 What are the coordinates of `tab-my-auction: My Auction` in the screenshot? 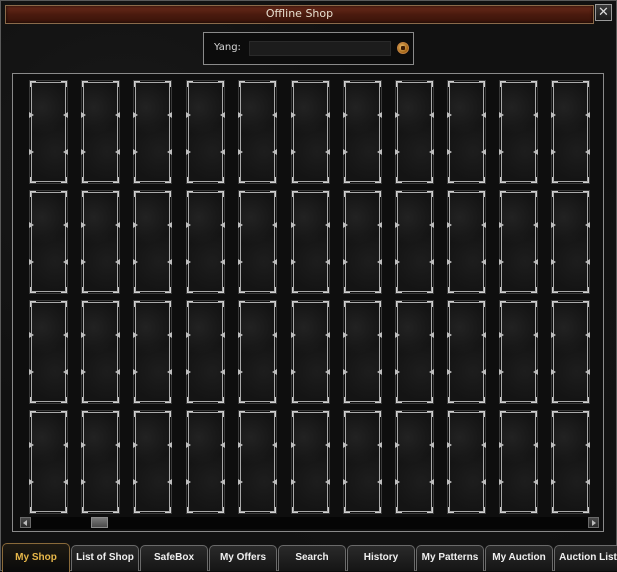 It's located at (519, 558).